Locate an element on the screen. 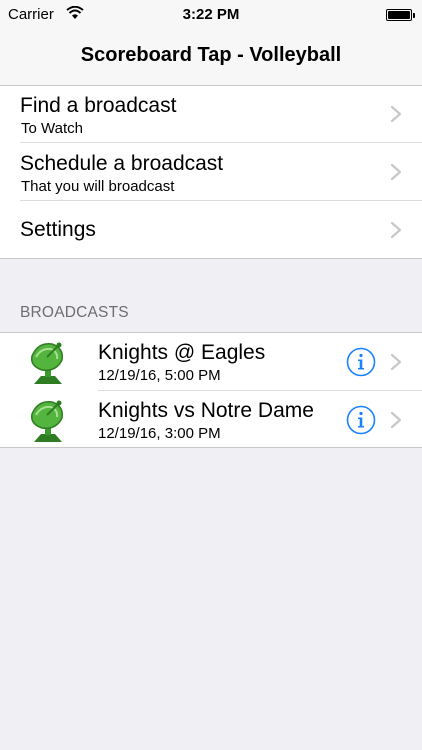 This screenshot has height=750, width=422. clock: 3:22 PM is located at coordinates (211, 14).